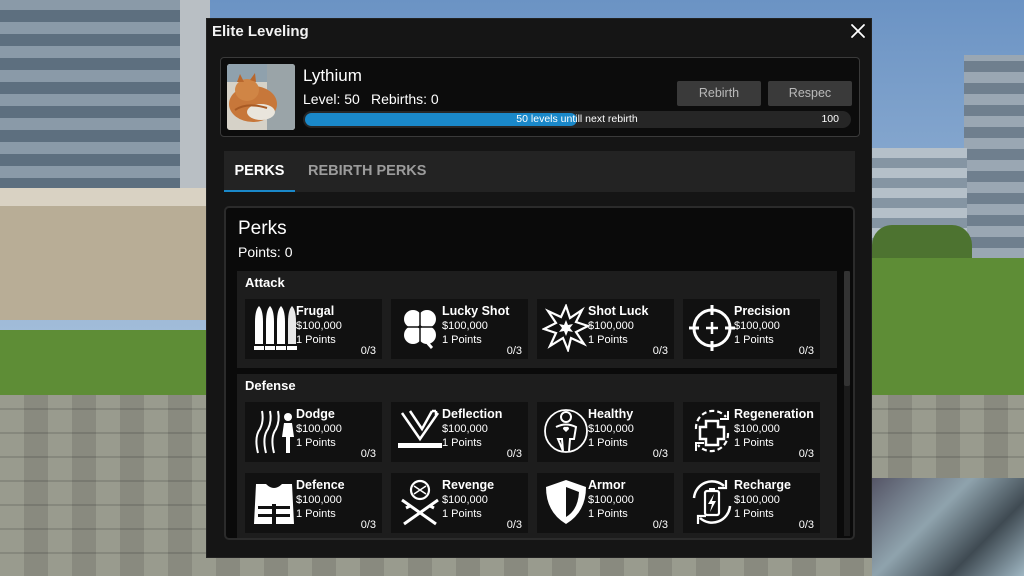  What do you see at coordinates (847, 328) in the screenshot?
I see `scrollbar-thumb` at bounding box center [847, 328].